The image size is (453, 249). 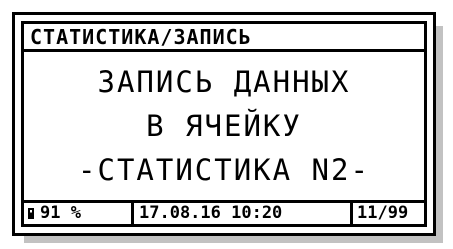 I want to click on battery-status: 91 %, so click(x=77, y=213).